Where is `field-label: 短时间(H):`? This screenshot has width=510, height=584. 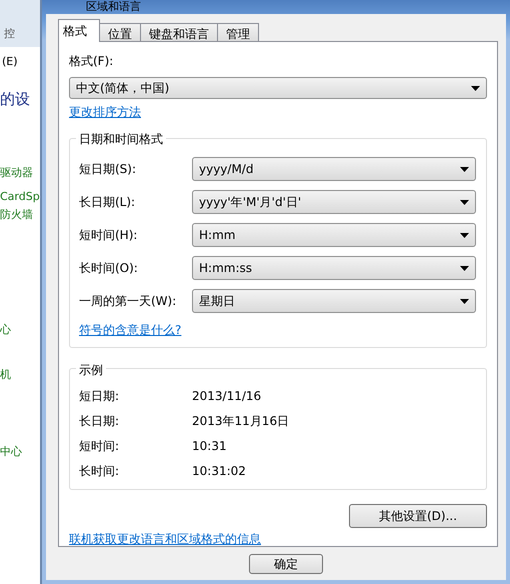
field-label: 短时间(H): is located at coordinates (108, 235).